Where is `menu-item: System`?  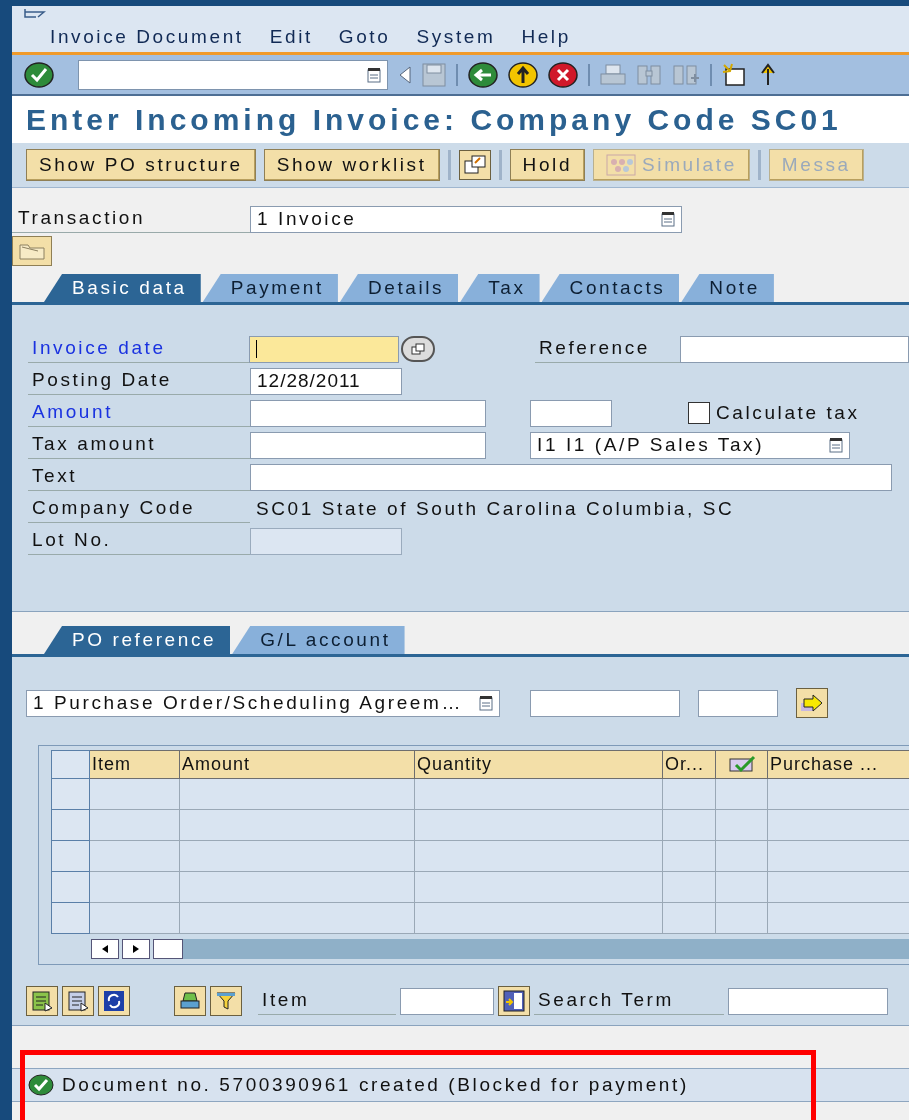
menu-item: System is located at coordinates (456, 37).